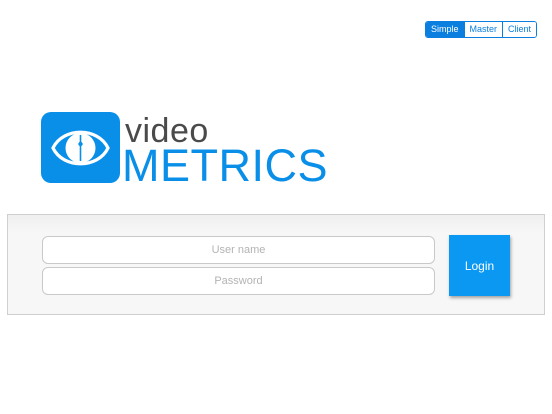 The image size is (552, 414). I want to click on mode-selector: Simple Master Client, so click(481, 29).